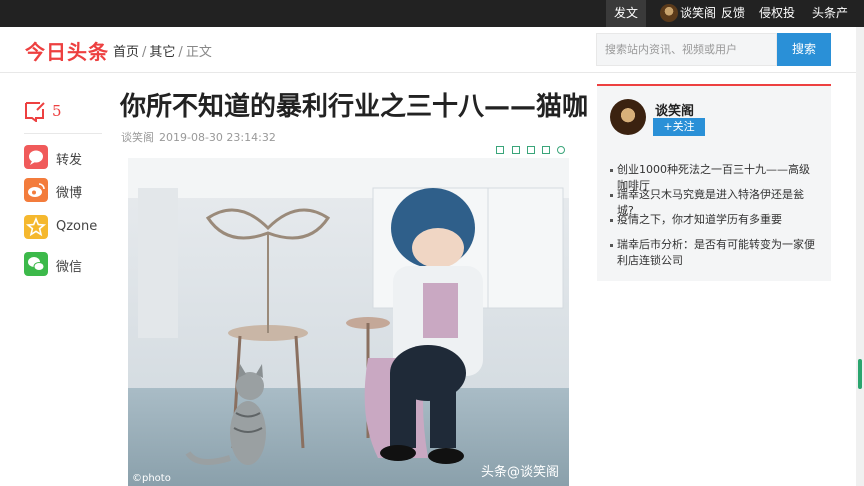 Image resolution: width=864 pixels, height=486 pixels. I want to click on share-repost-label: 转发, so click(69, 160).